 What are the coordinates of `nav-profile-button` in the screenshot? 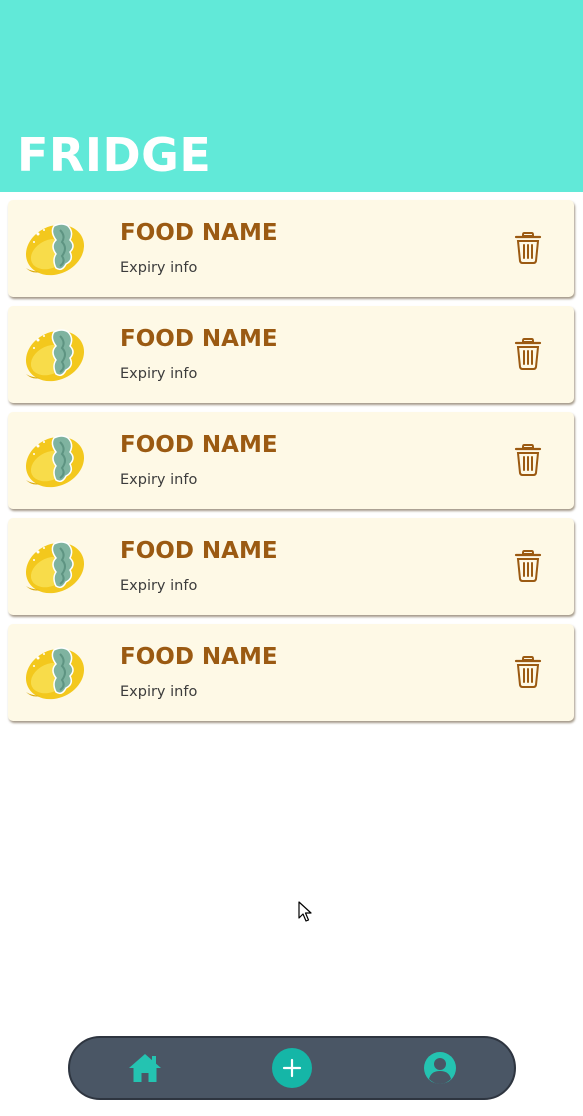 It's located at (440, 1068).